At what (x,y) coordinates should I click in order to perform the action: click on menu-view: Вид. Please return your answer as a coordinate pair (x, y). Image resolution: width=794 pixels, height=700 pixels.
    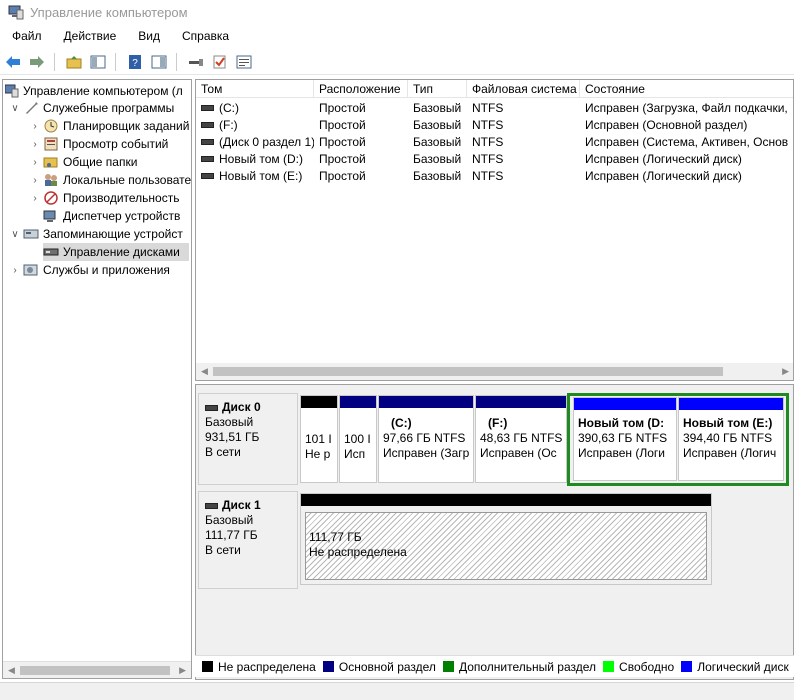
    Looking at the image, I should click on (148, 36).